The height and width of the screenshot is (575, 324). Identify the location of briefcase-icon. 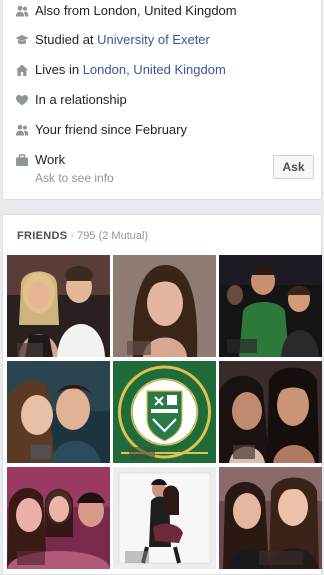
(22, 160).